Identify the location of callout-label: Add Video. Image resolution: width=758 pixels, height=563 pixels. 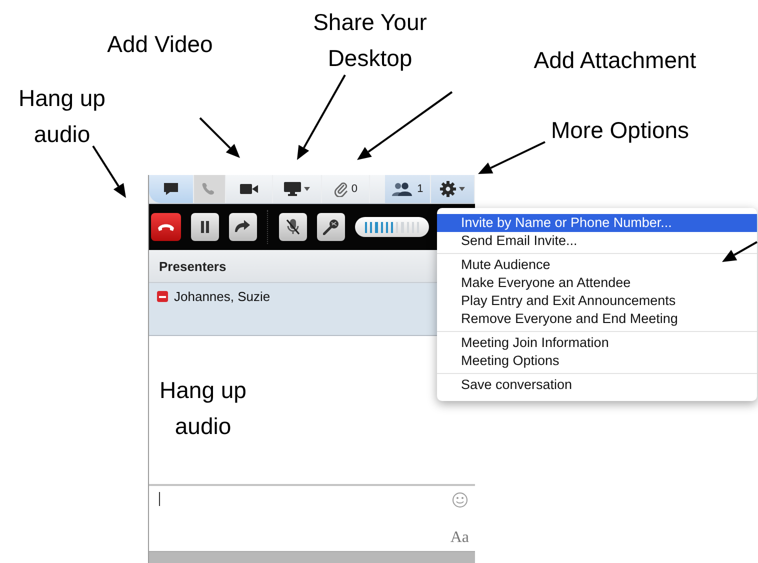
(160, 44).